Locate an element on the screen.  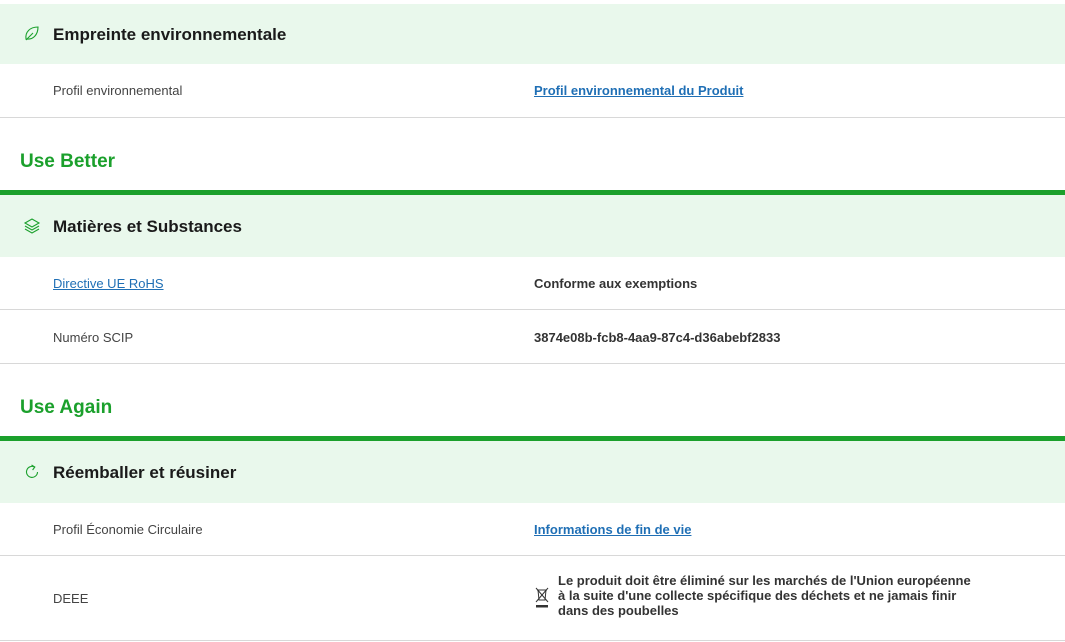
section-title: Réemballer et réusiner is located at coordinates (145, 472).